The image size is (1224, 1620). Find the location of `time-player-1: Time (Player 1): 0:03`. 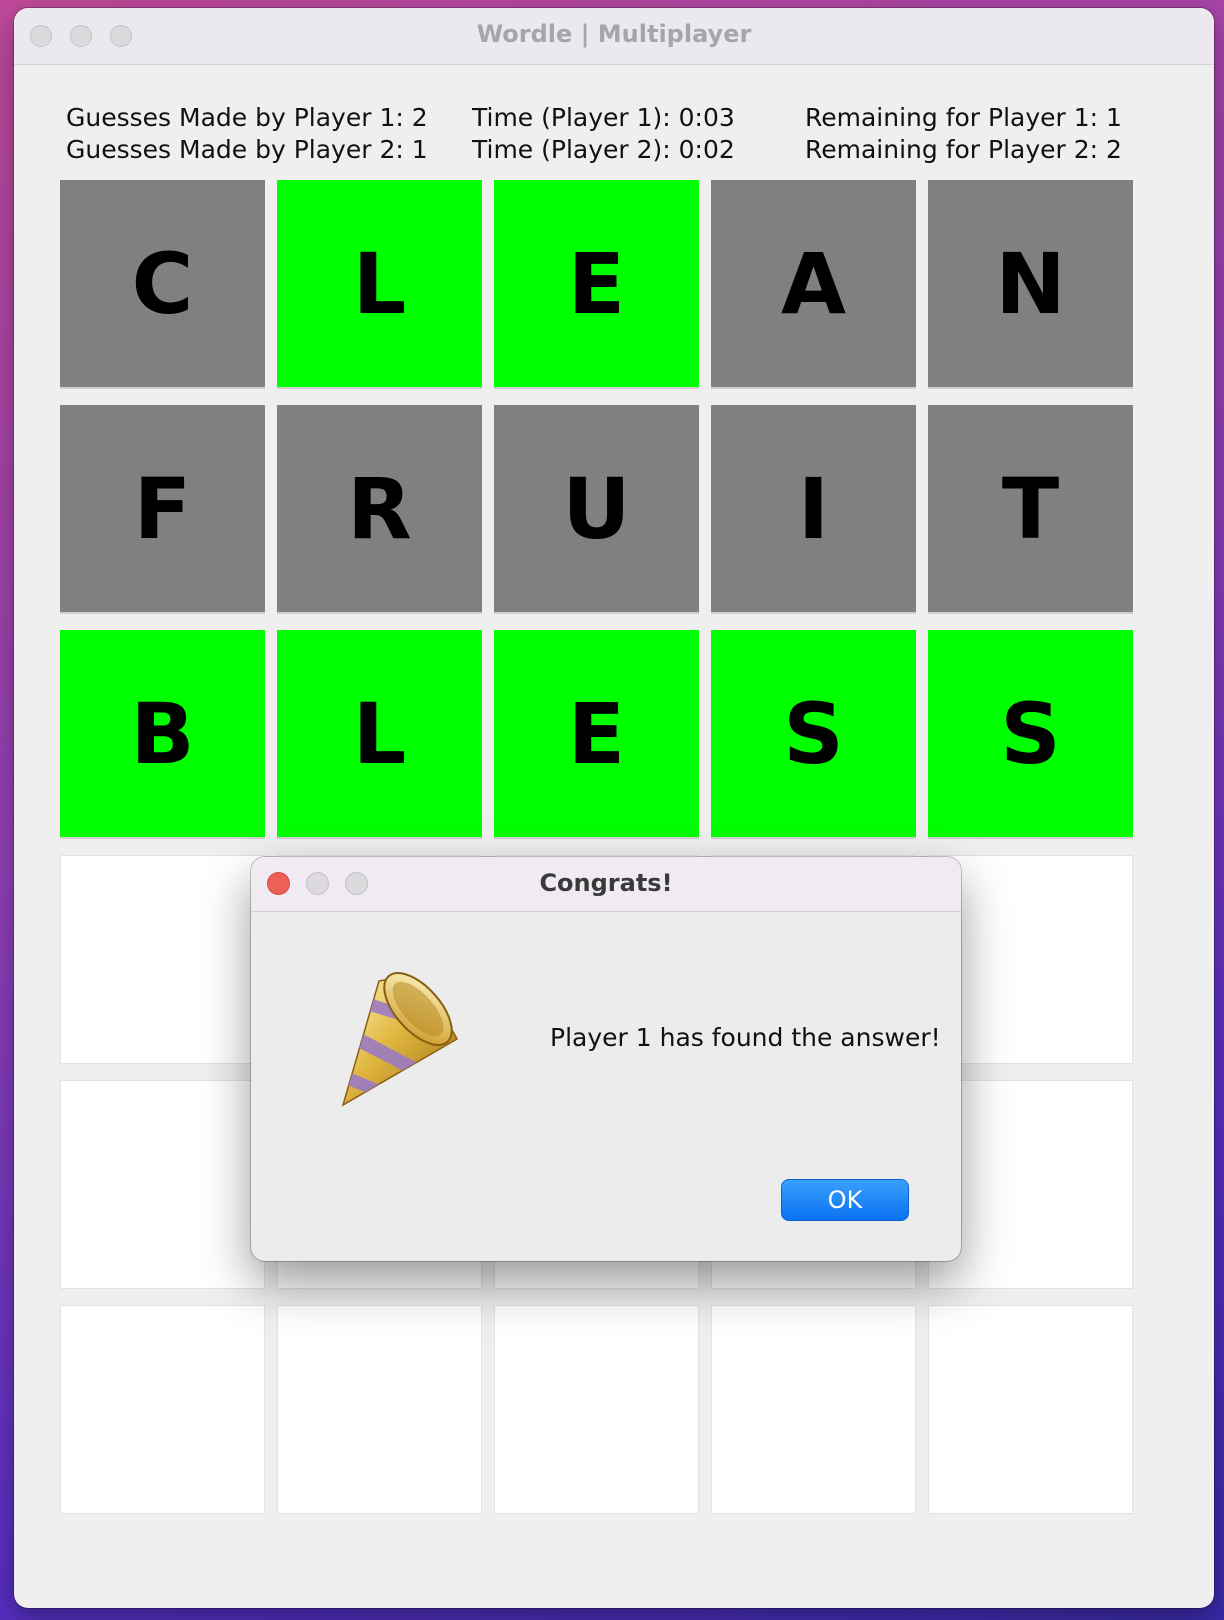

time-player-1: Time (Player 1): 0:03 is located at coordinates (603, 117).